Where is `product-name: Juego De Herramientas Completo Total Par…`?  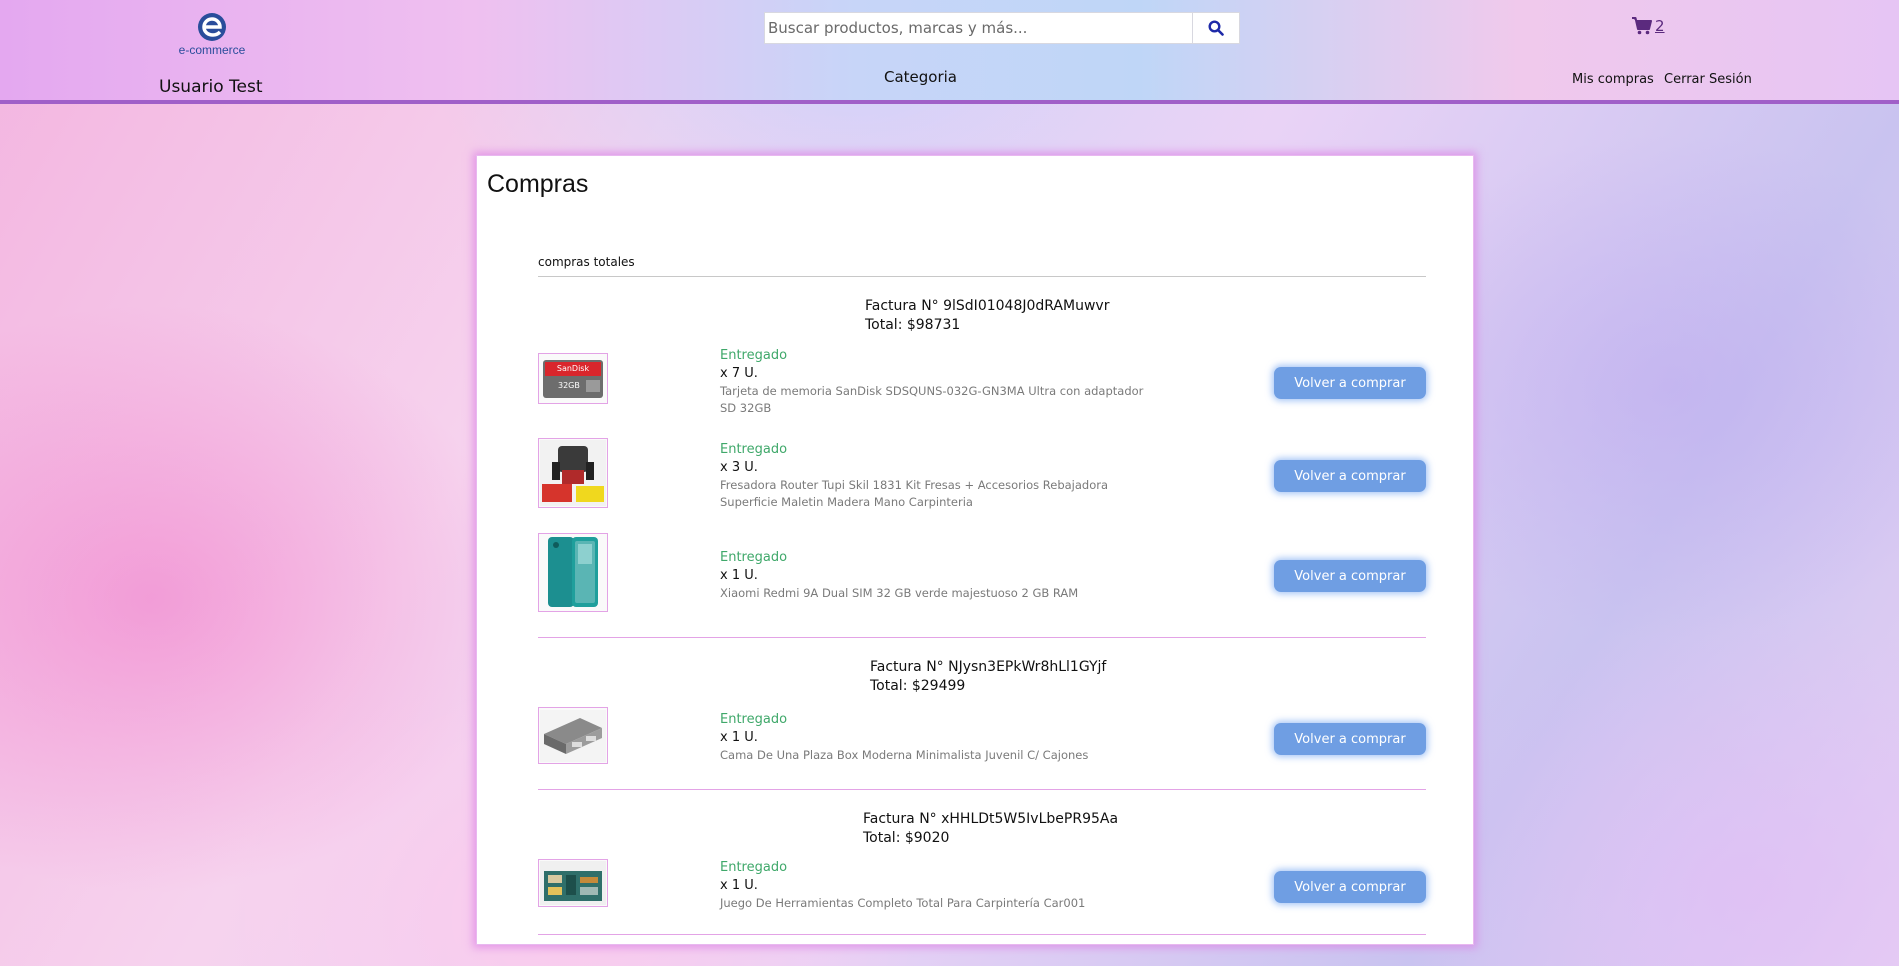
product-name: Juego De Herramientas Completo Total Par… is located at coordinates (940, 903).